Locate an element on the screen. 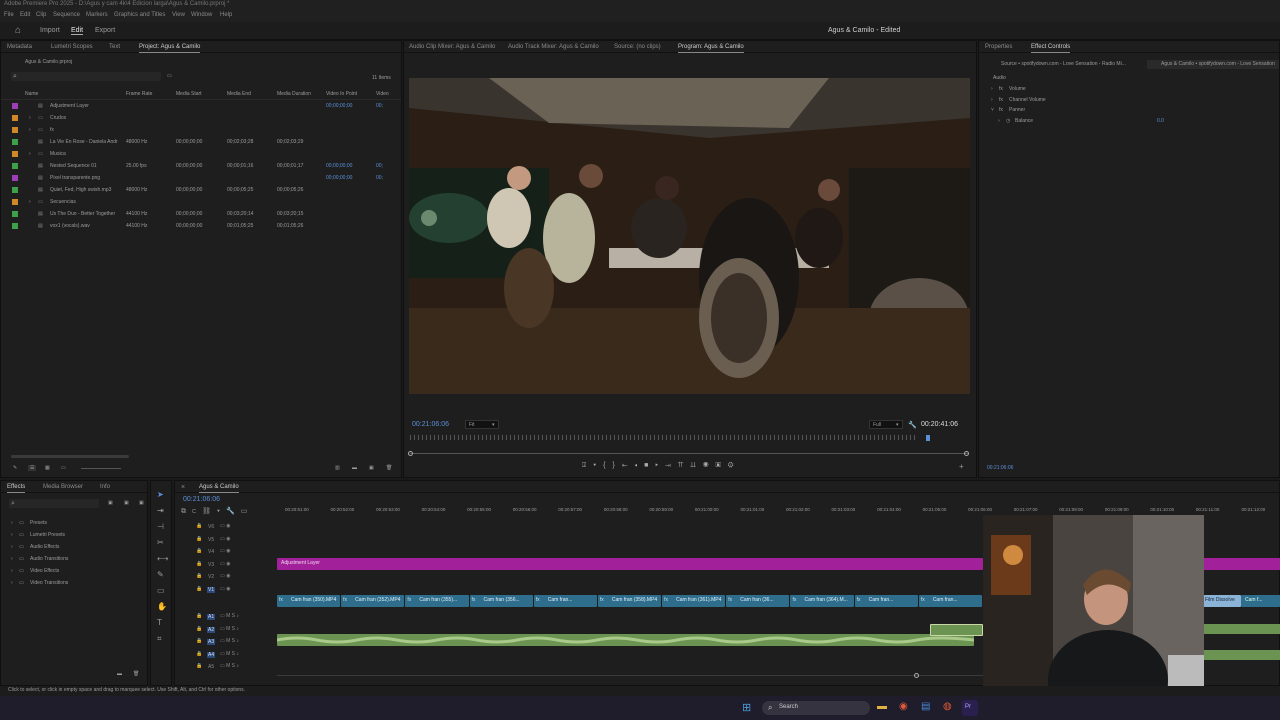 The height and width of the screenshot is (720, 1280). menu-graphics: Graphics and Titles is located at coordinates (139, 15).